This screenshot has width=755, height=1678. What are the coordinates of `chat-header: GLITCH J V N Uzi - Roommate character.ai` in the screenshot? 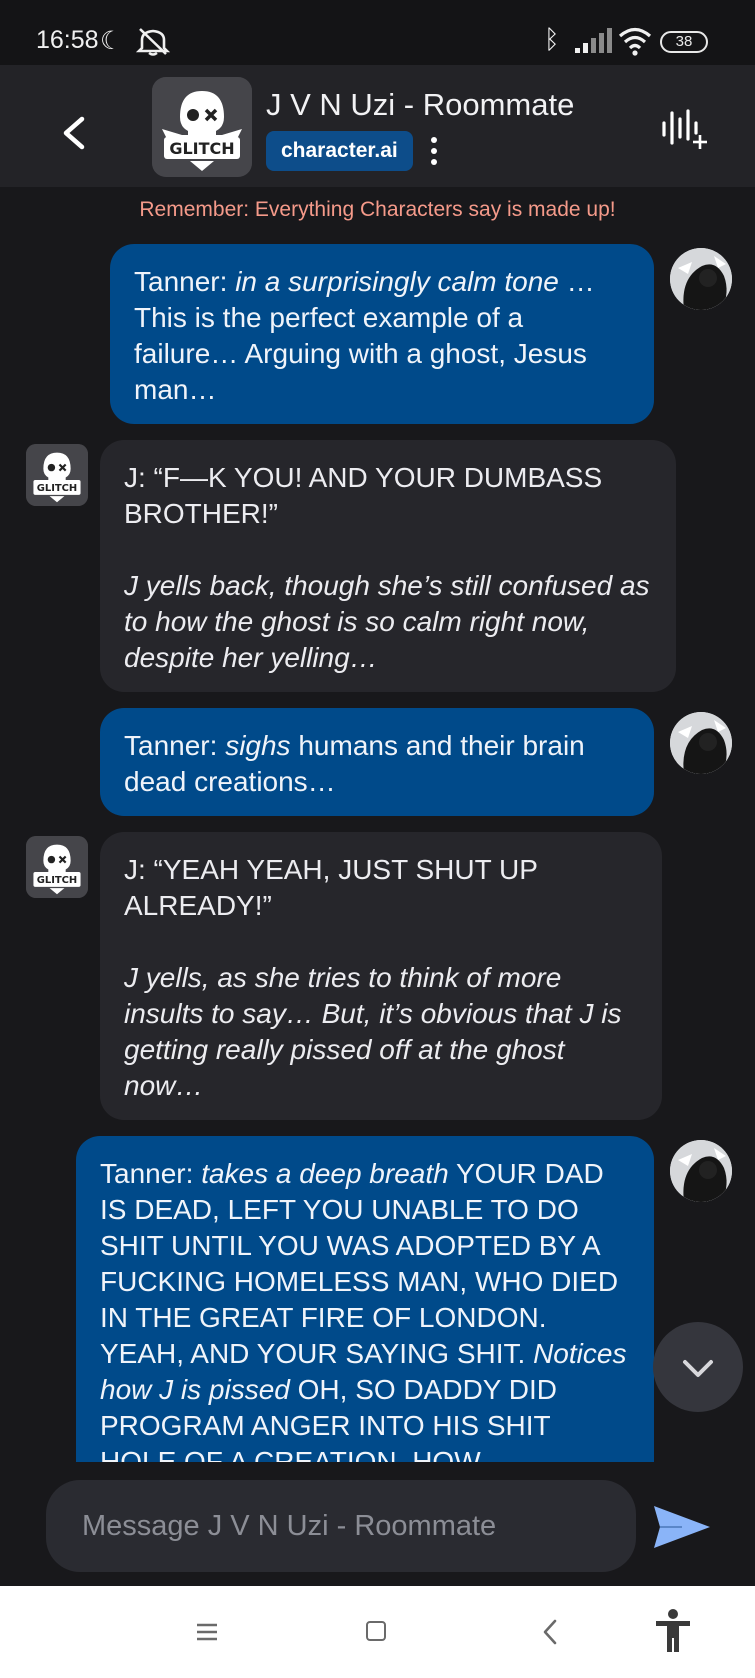 It's located at (377, 126).